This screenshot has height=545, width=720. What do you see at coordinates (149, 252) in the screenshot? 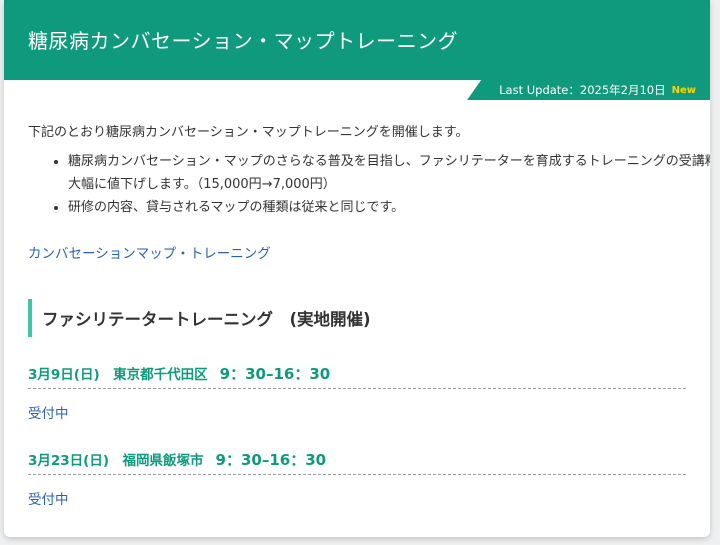
I see `conversation-map-training-link: カンバセーションマップ・トレーニング` at bounding box center [149, 252].